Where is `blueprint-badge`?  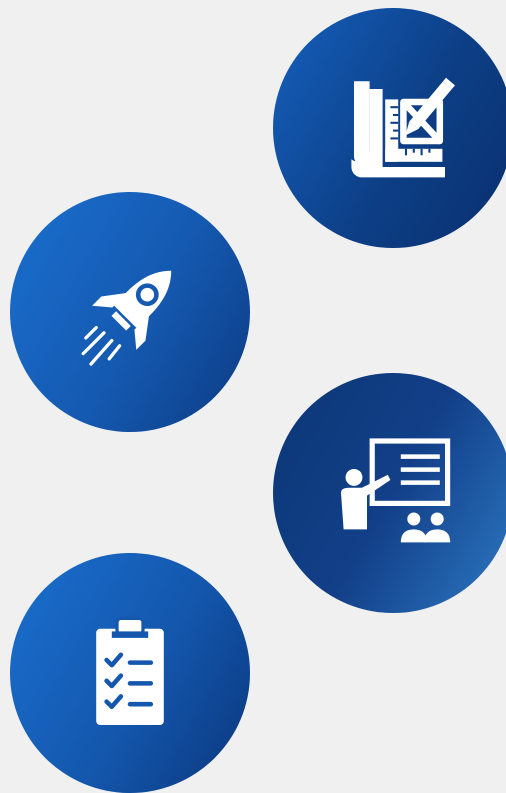
blueprint-badge is located at coordinates (389, 128).